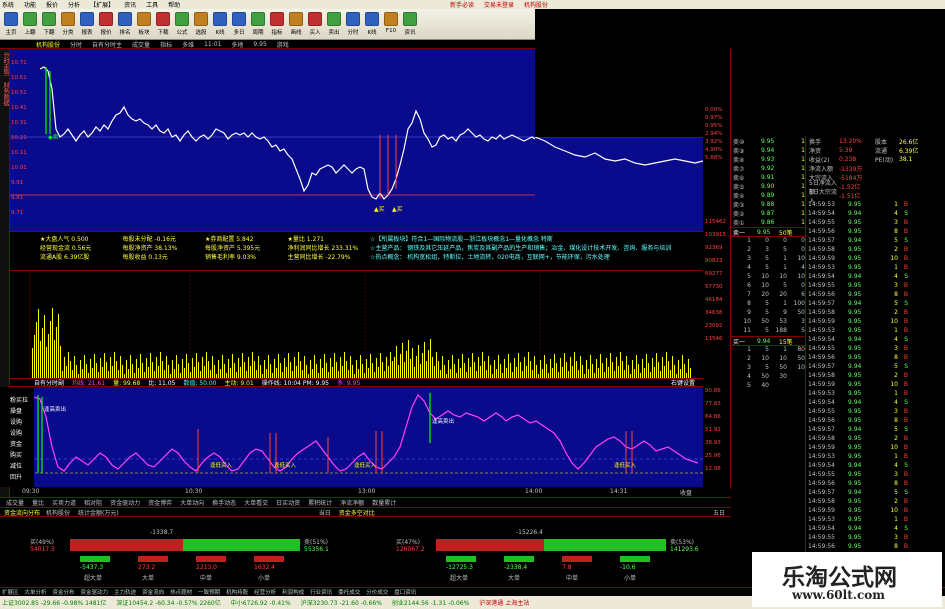 The height and width of the screenshot is (609, 945). Describe the element at coordinates (102, 4) in the screenshot. I see `menu-item-extend: 【扩展】` at that location.